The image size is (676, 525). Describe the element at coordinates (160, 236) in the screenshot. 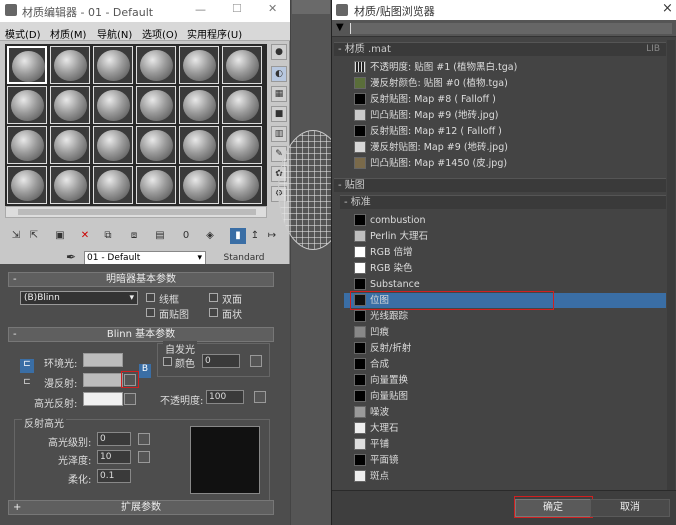

I see `put-to-library-icon: ▤` at that location.